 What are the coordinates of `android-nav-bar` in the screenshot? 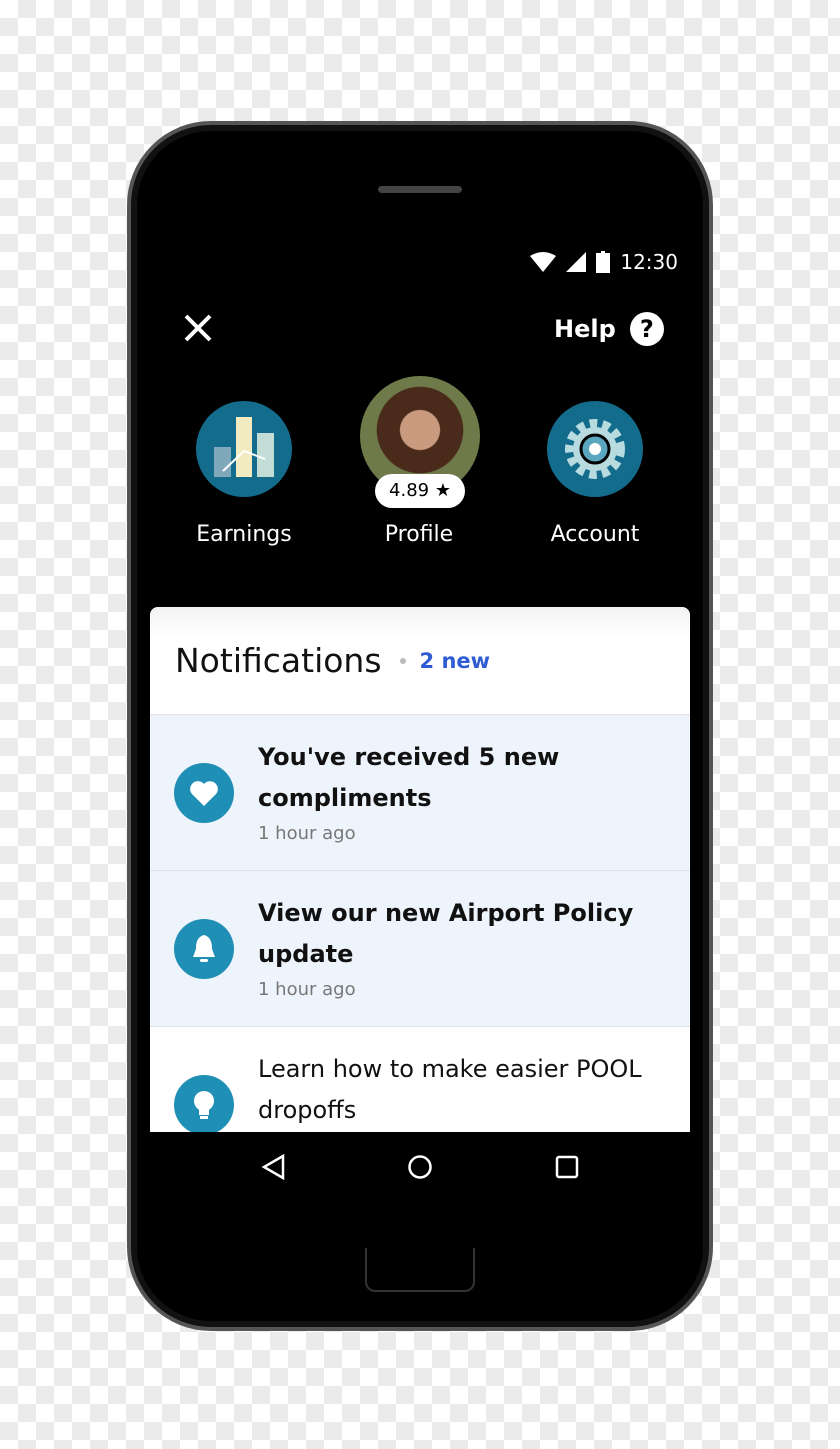 It's located at (420, 1167).